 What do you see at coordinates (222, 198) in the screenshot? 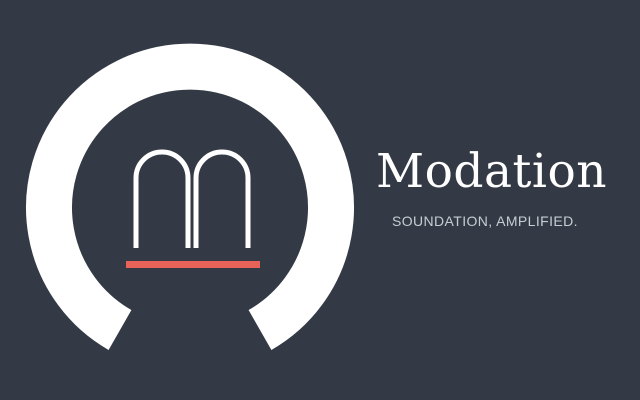
I see `logo-arch-right` at bounding box center [222, 198].